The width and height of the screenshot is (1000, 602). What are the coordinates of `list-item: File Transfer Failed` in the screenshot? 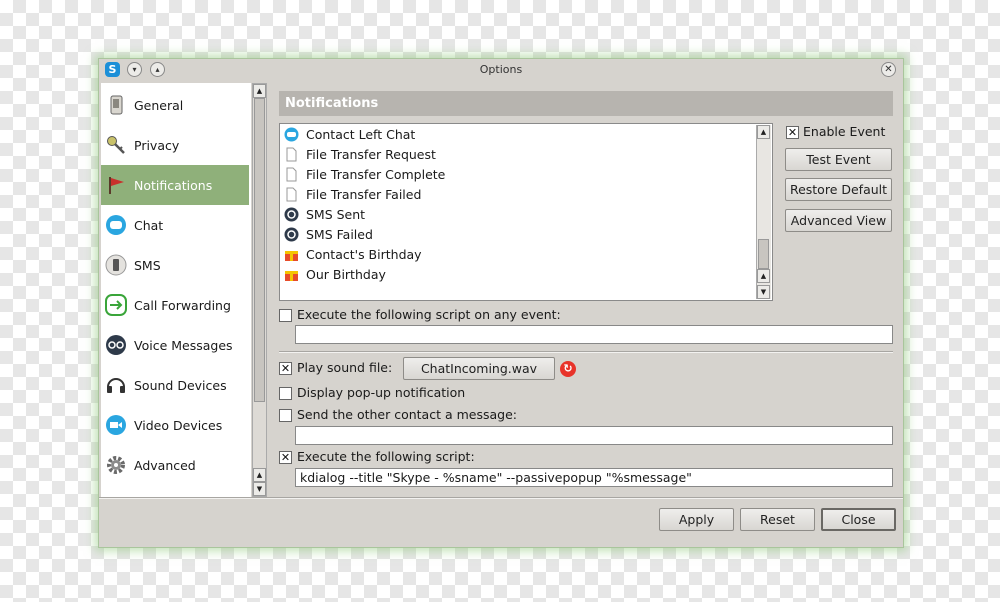 It's located at (352, 194).